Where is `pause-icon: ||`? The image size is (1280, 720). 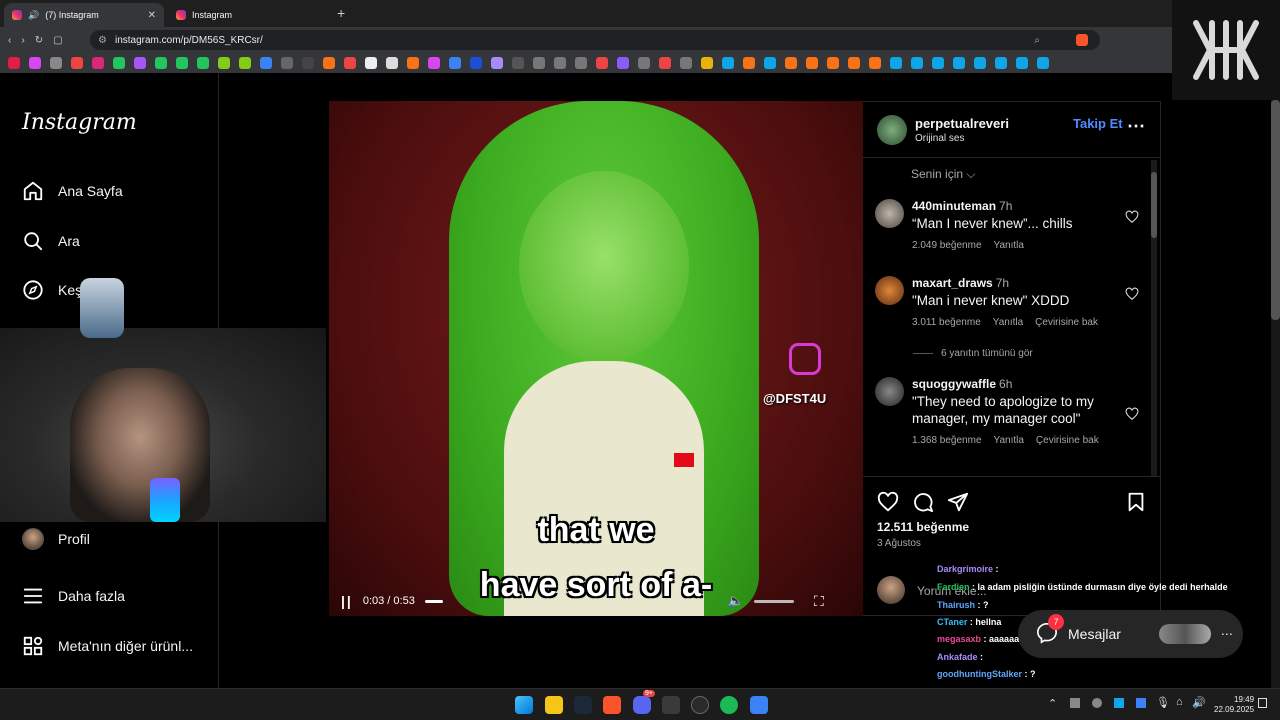
pause-icon: || is located at coordinates (347, 601).